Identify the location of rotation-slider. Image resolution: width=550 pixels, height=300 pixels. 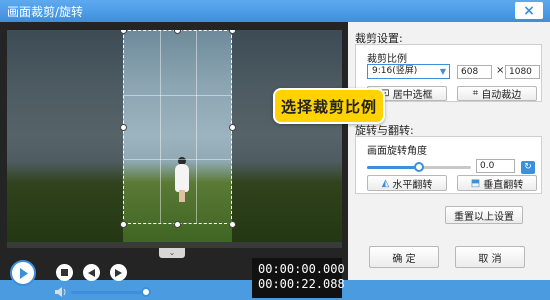
(419, 167).